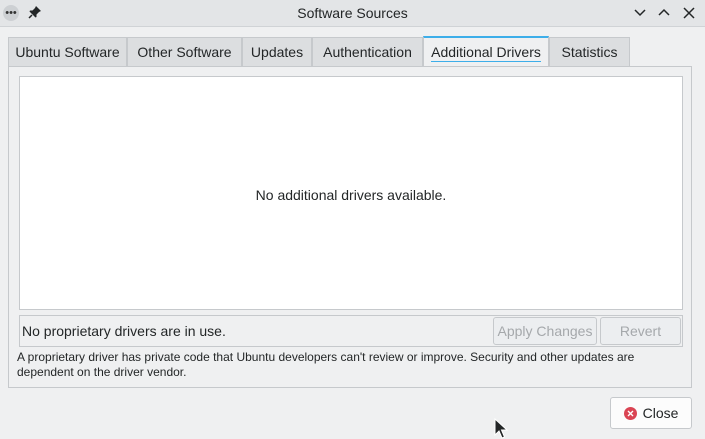  I want to click on close-button-label: Close, so click(660, 413).